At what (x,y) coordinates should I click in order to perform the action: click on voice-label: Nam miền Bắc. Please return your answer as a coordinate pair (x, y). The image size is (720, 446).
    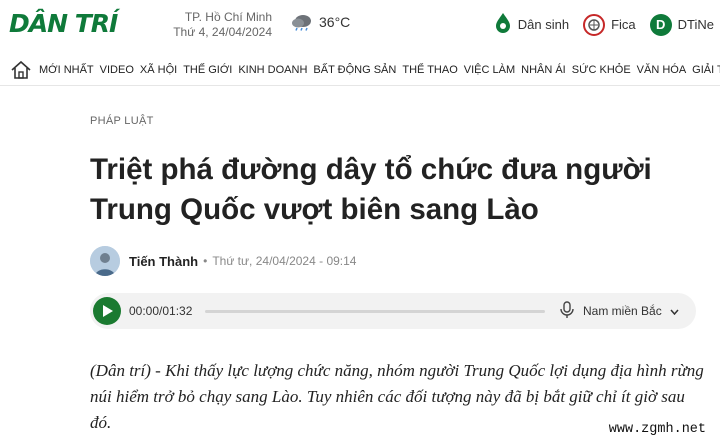
    Looking at the image, I should click on (622, 311).